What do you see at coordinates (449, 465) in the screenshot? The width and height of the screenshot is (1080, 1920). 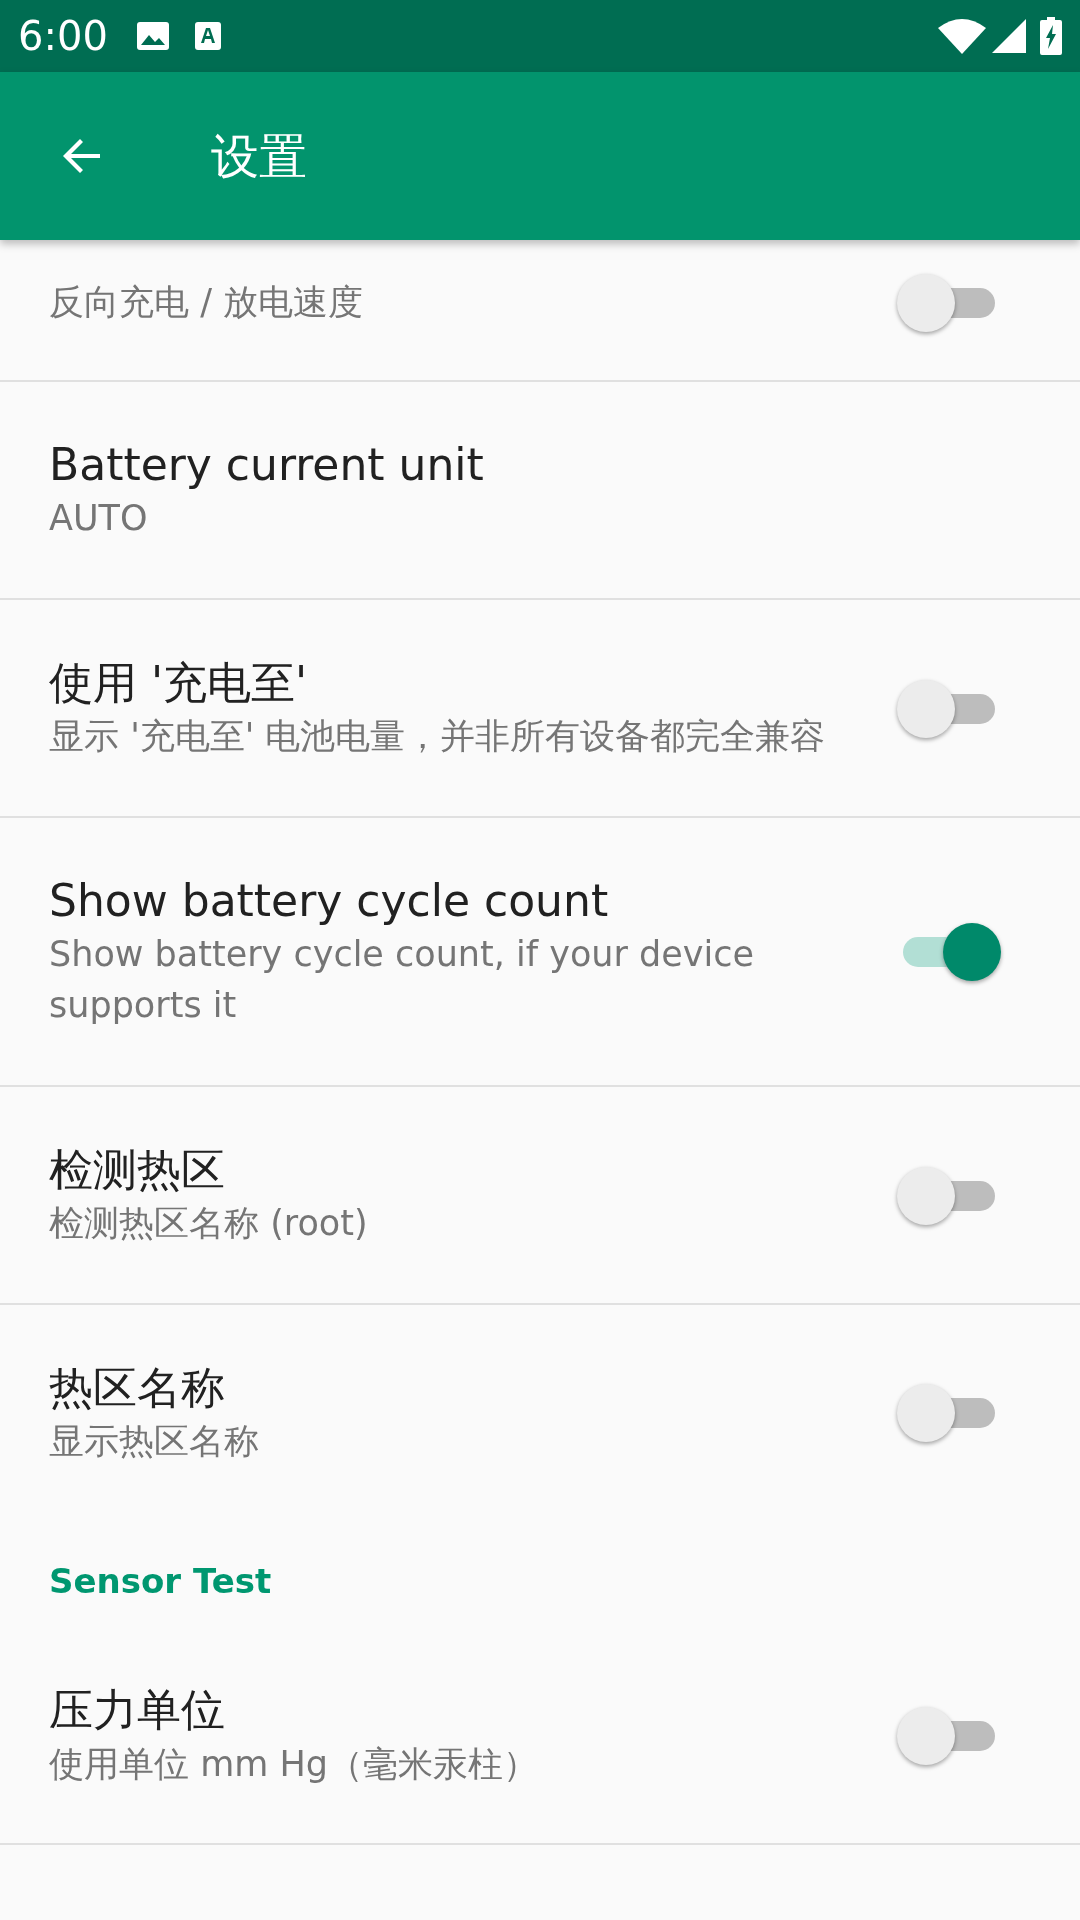 I see `setting-title: Battery current unit` at bounding box center [449, 465].